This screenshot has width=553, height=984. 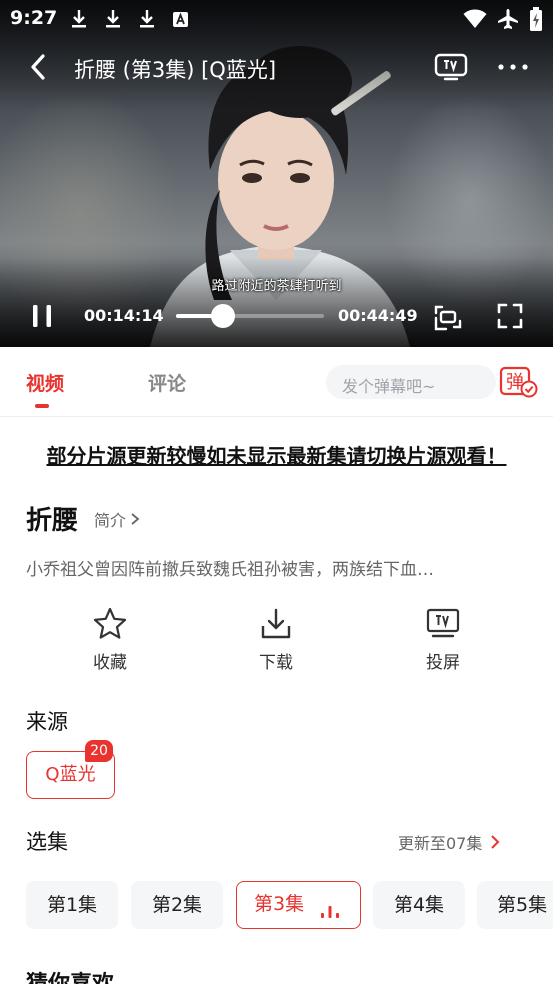 I want to click on recommend-title: 猜你喜欢, so click(x=70, y=975).